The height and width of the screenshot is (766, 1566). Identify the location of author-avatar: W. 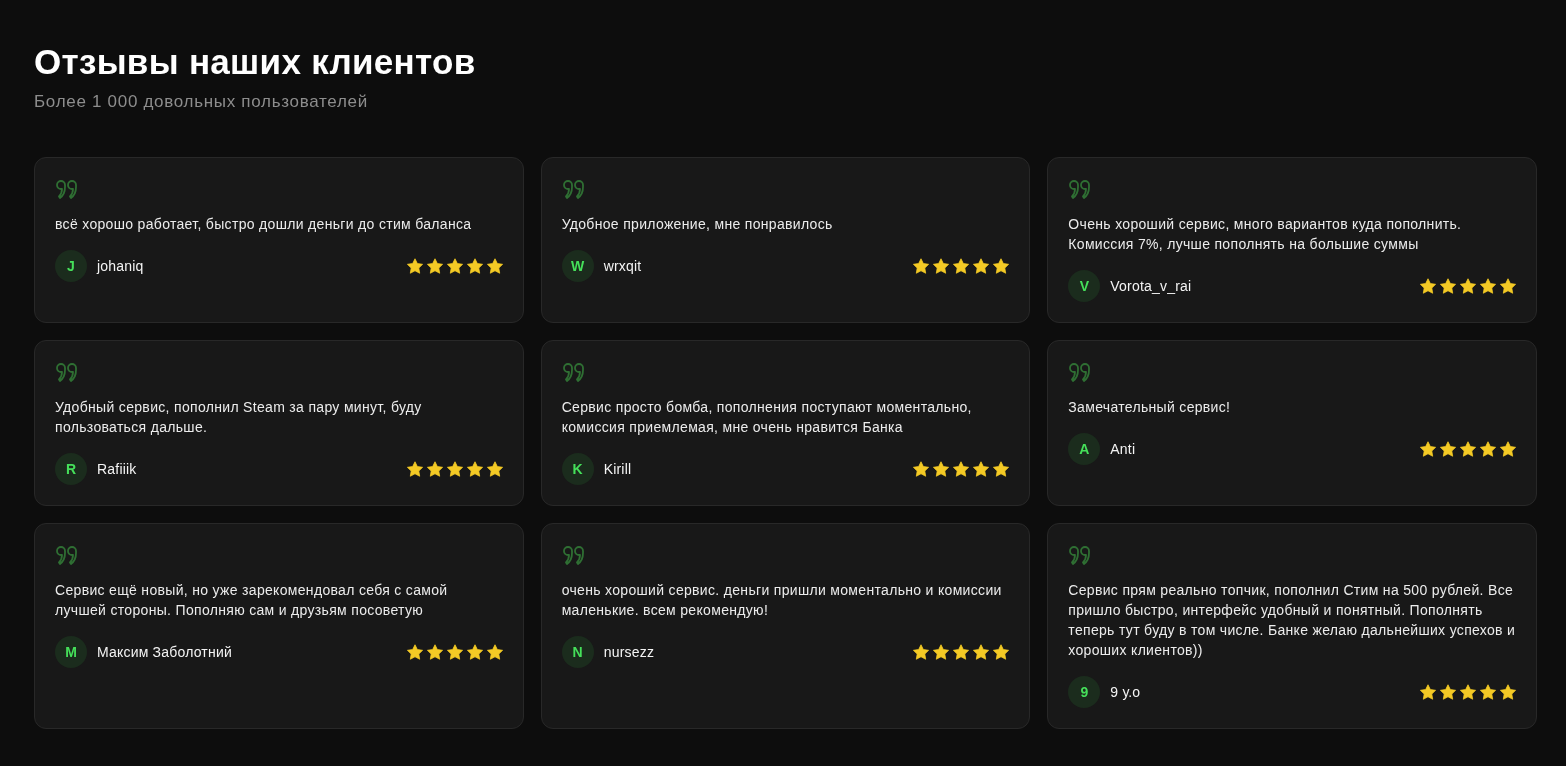
(577, 266).